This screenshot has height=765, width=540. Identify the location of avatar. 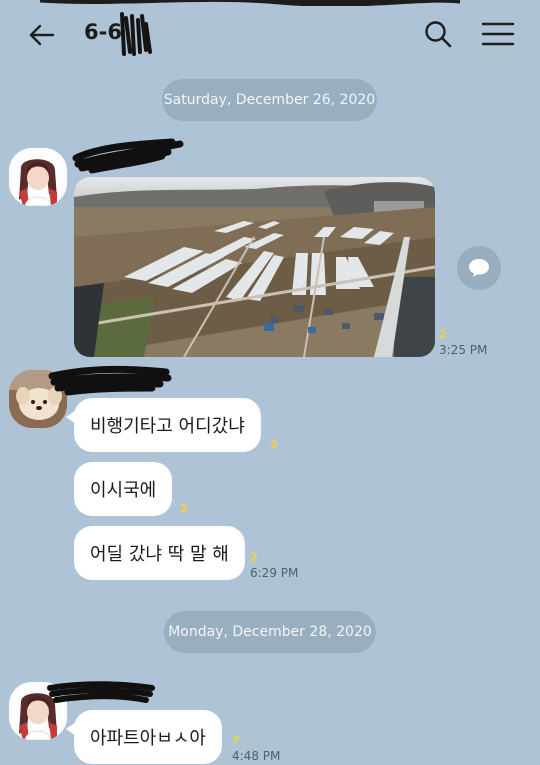
(38, 177).